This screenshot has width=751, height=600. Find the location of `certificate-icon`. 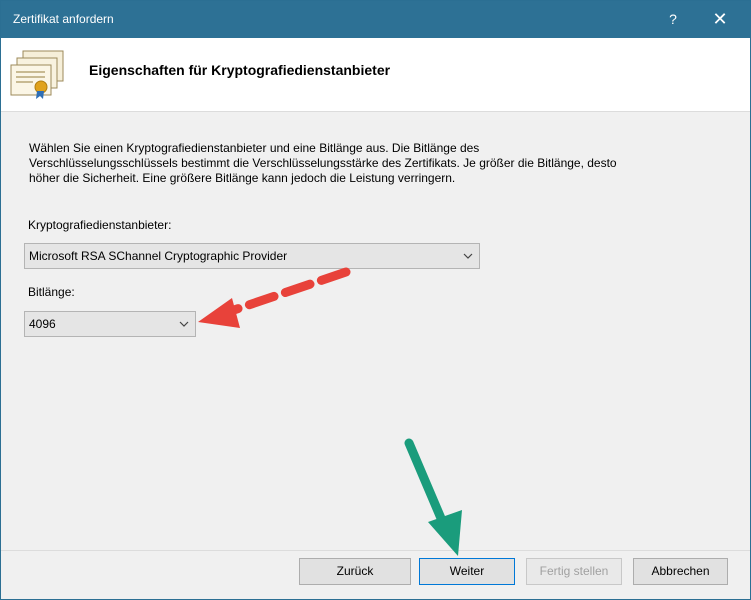

certificate-icon is located at coordinates (37, 74).